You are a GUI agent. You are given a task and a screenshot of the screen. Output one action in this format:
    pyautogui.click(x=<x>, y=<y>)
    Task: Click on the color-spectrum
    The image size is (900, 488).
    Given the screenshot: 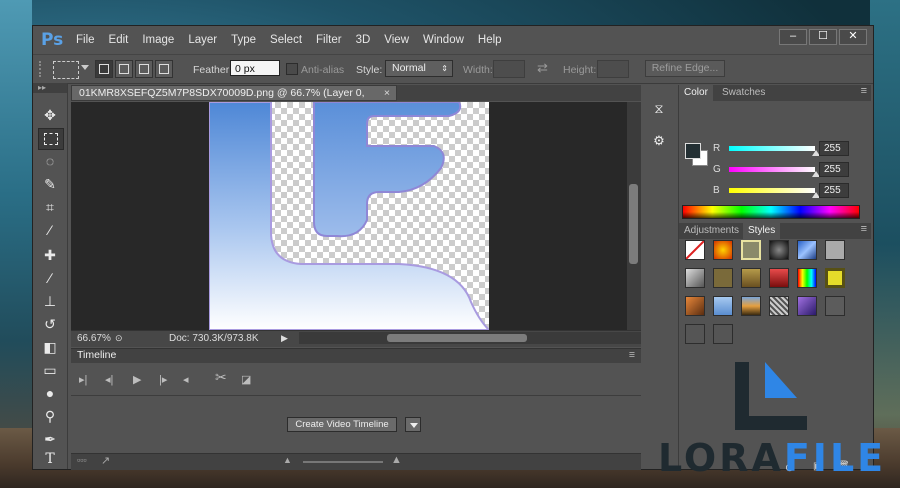 What is the action you would take?
    pyautogui.click(x=771, y=212)
    